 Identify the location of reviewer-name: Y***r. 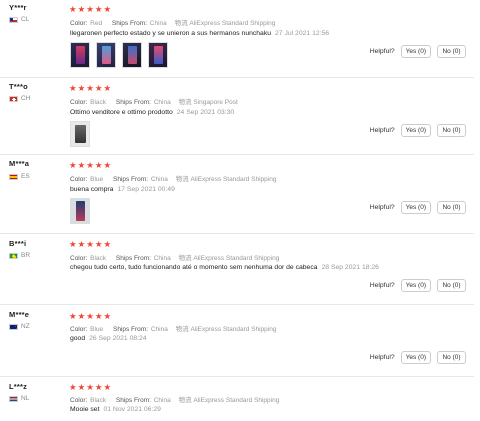
(18, 7).